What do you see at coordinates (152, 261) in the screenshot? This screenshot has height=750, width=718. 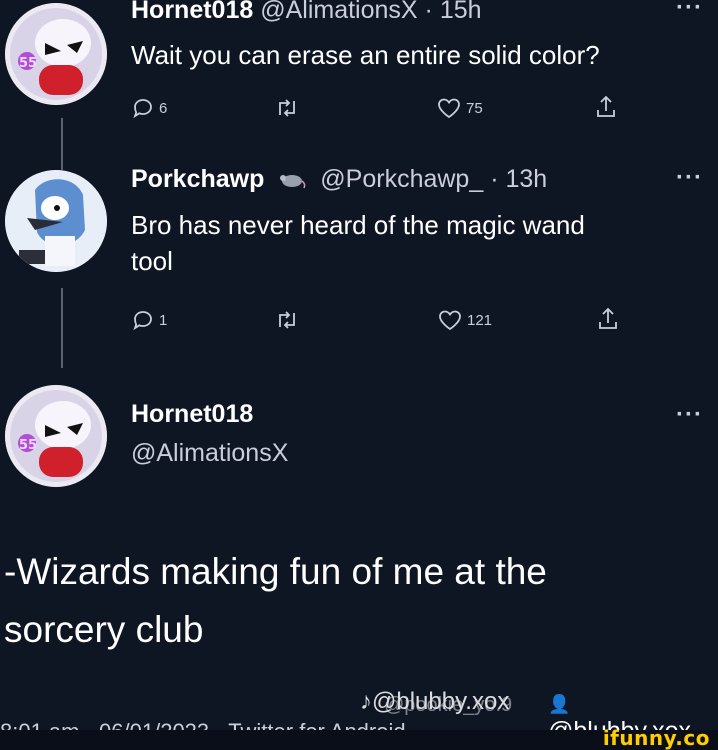 I see `tweet-text-line: tool` at bounding box center [152, 261].